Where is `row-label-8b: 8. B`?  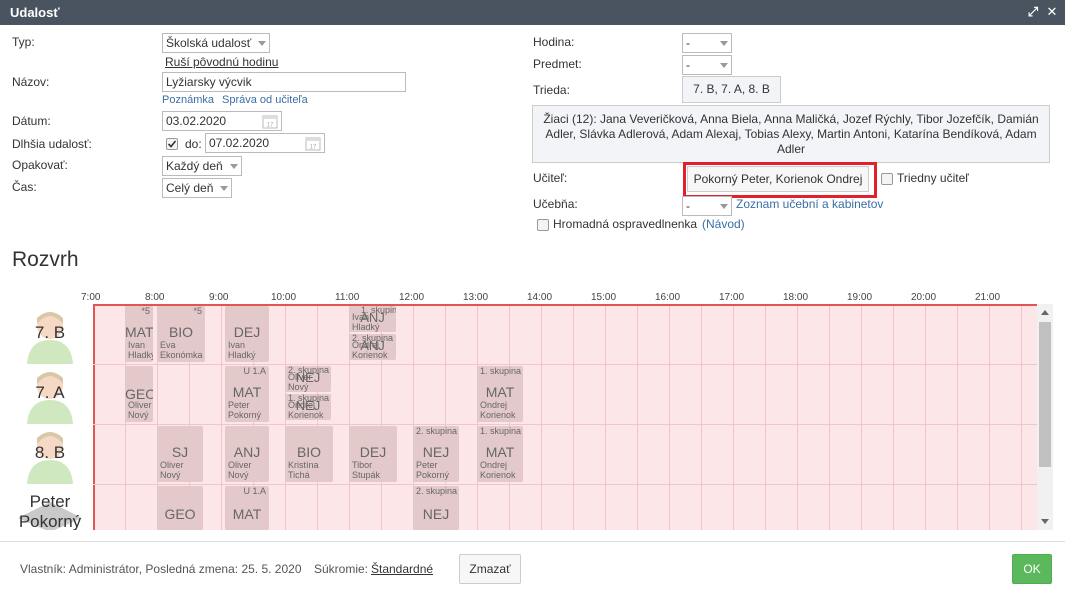
row-label-8b: 8. B is located at coordinates (50, 454).